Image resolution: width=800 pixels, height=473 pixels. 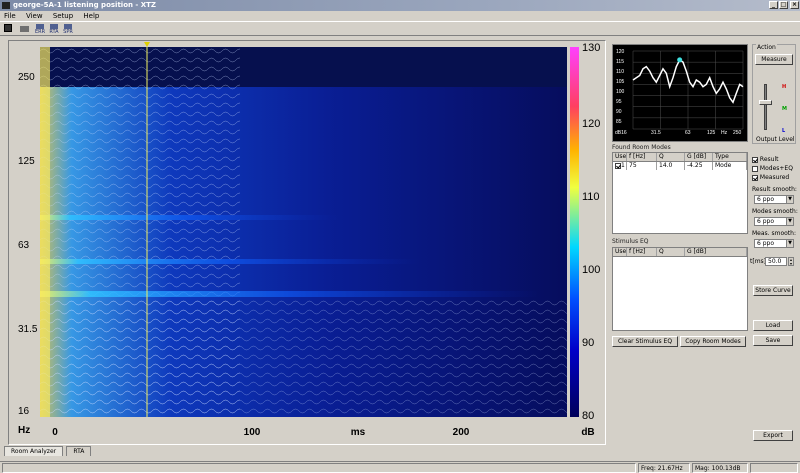 What do you see at coordinates (591, 124) in the screenshot?
I see `cbar-tick-120: 120` at bounding box center [591, 124].